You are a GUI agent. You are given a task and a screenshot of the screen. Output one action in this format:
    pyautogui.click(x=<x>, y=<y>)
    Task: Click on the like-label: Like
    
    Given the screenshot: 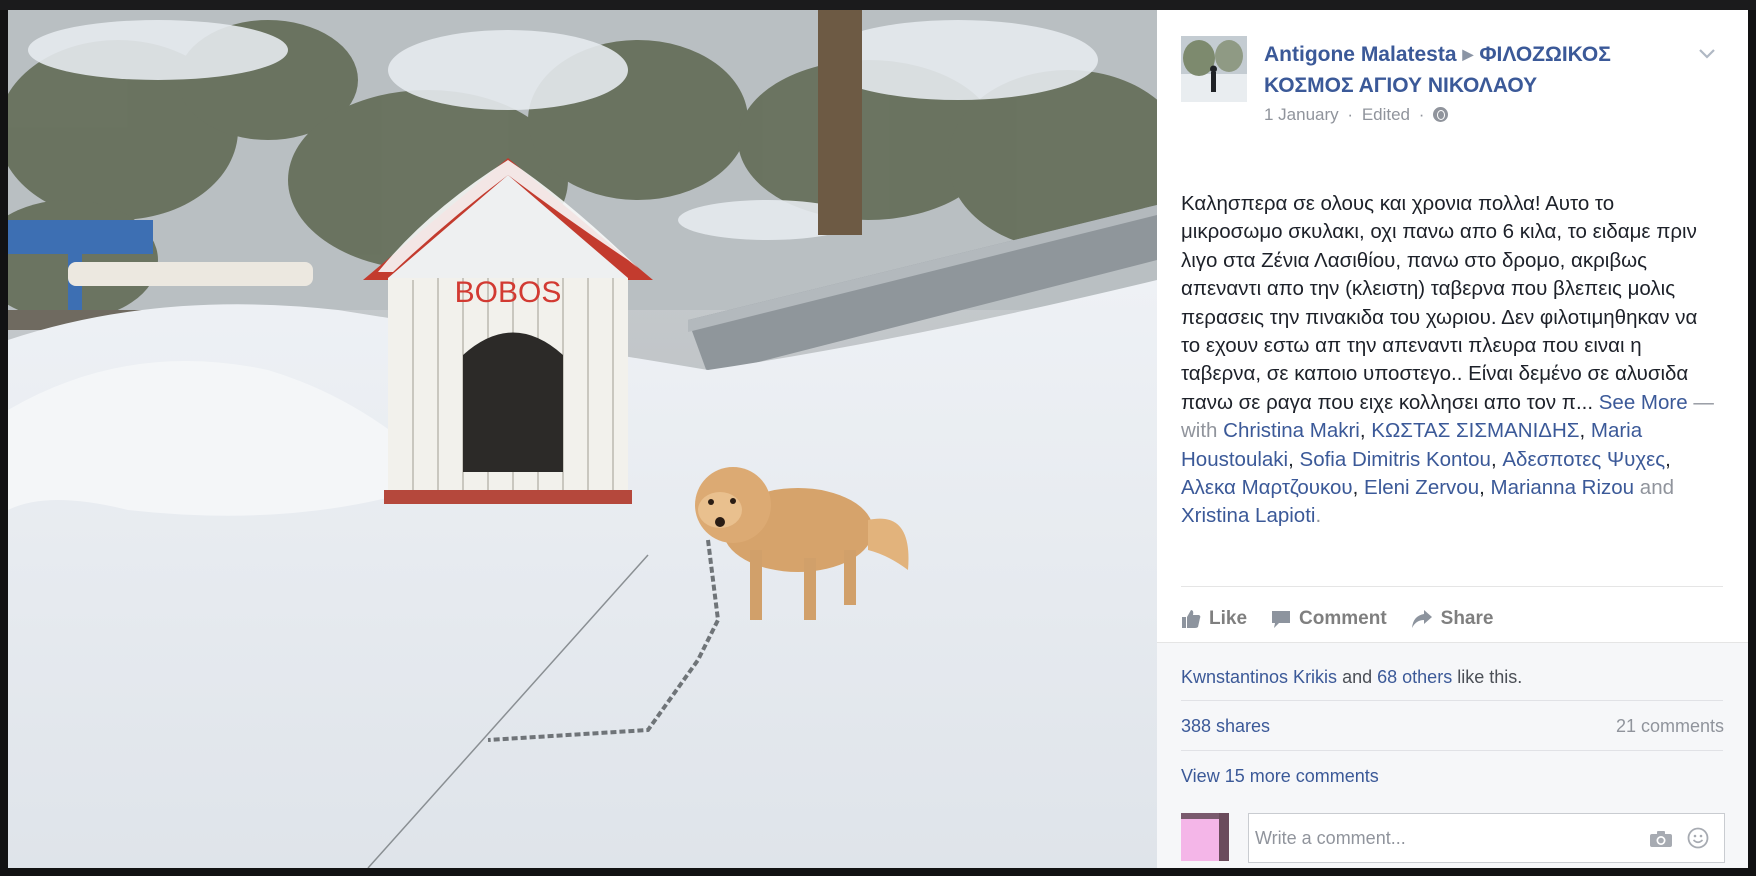 What is the action you would take?
    pyautogui.click(x=1228, y=618)
    